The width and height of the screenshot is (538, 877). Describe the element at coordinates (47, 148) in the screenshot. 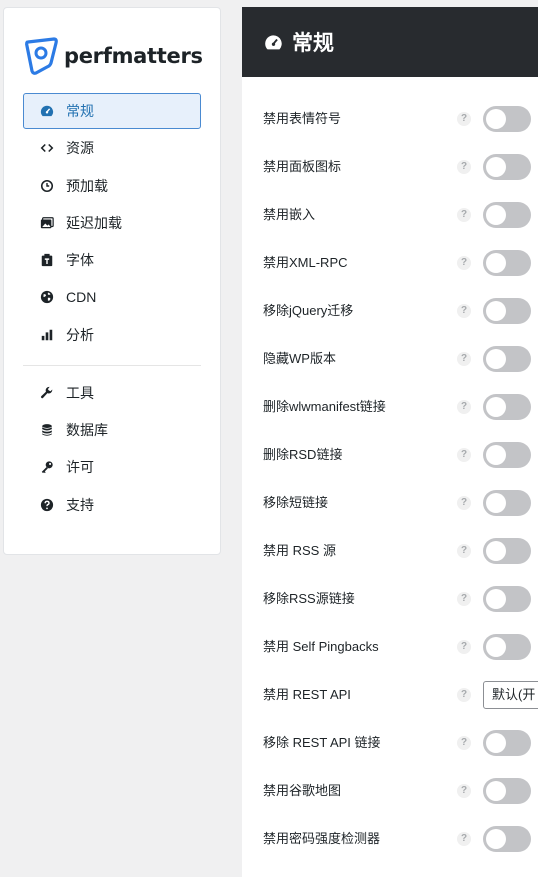

I see `code-icon` at that location.